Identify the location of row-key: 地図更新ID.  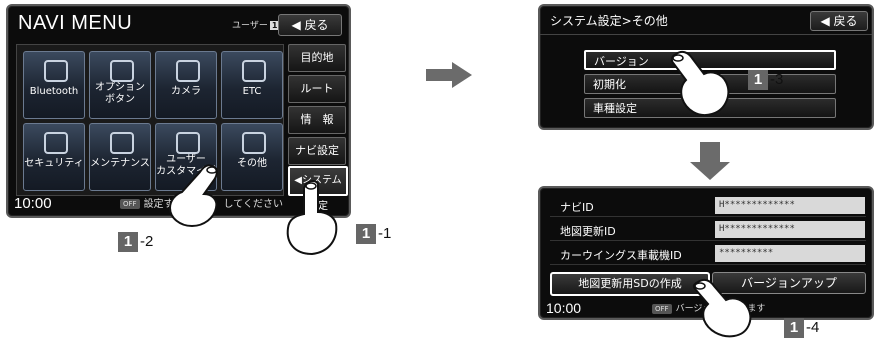
(588, 231).